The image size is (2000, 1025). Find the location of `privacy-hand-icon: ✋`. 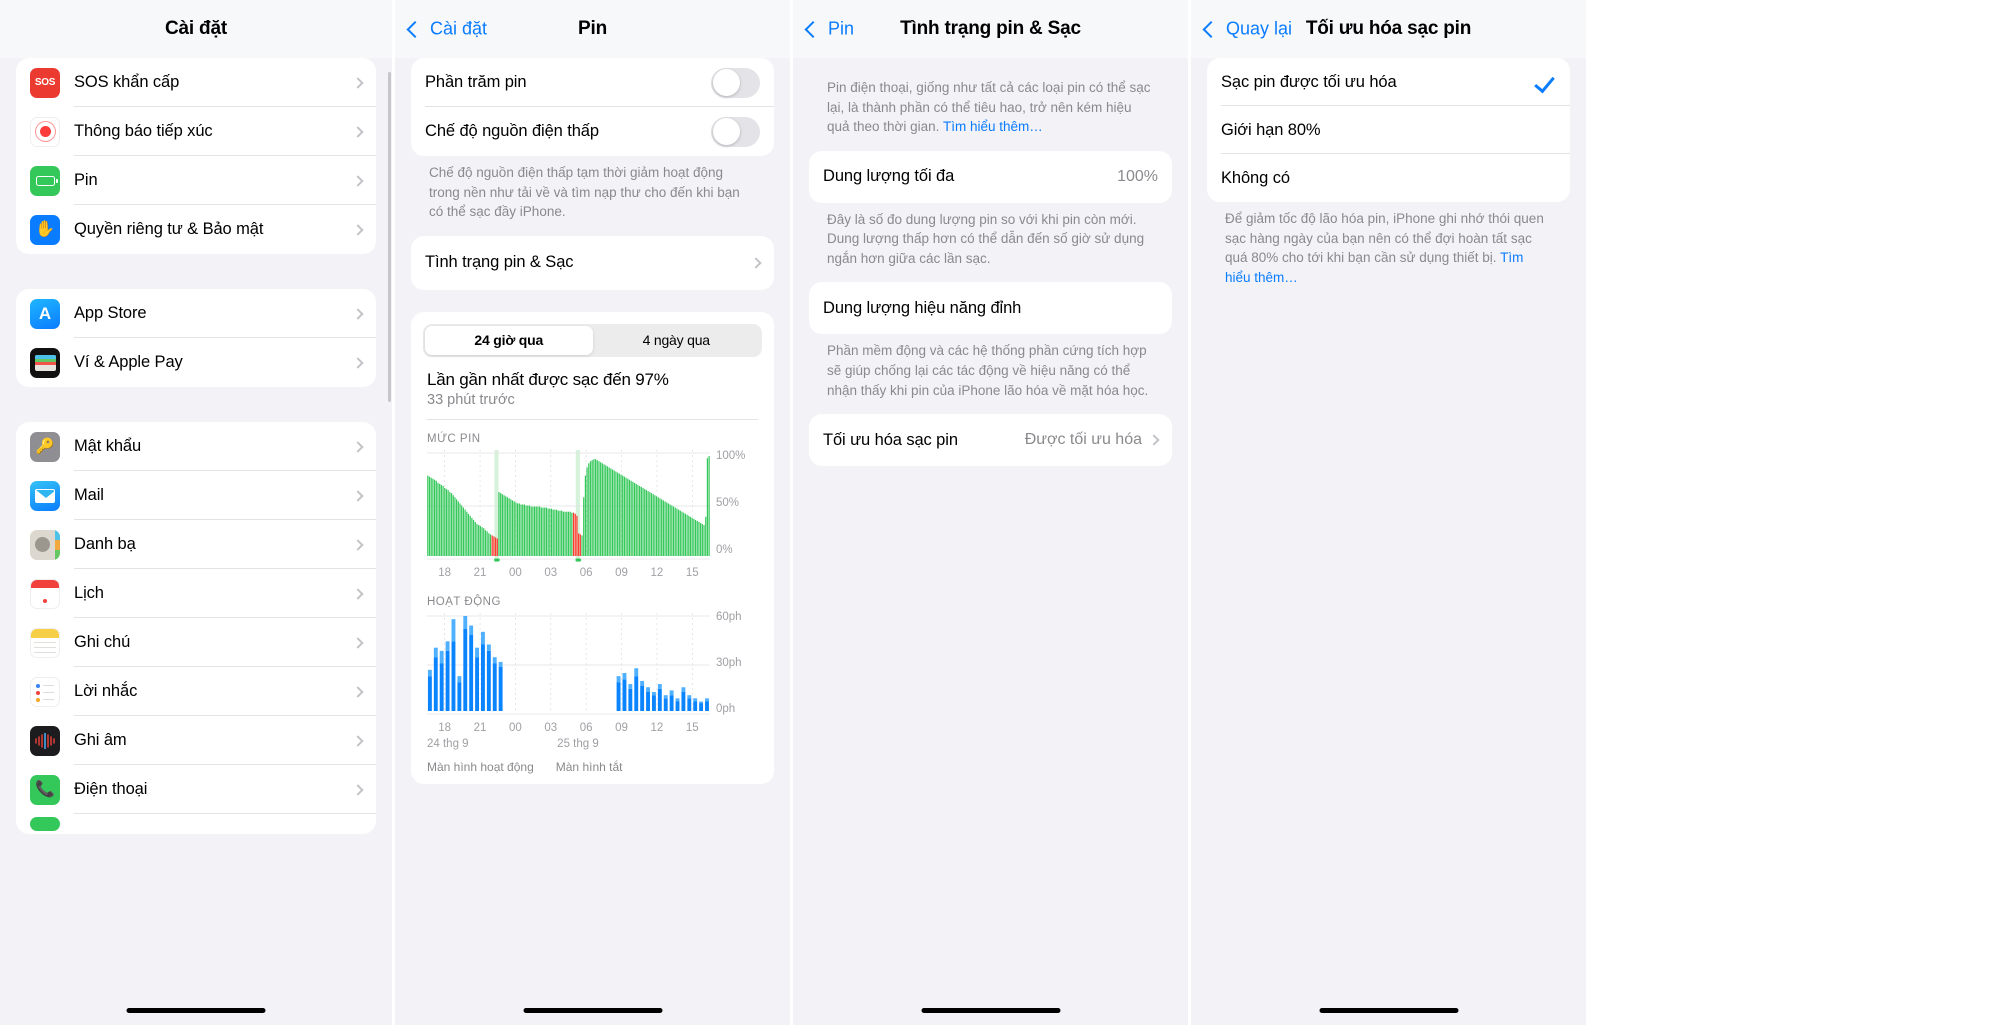

privacy-hand-icon: ✋ is located at coordinates (45, 229).